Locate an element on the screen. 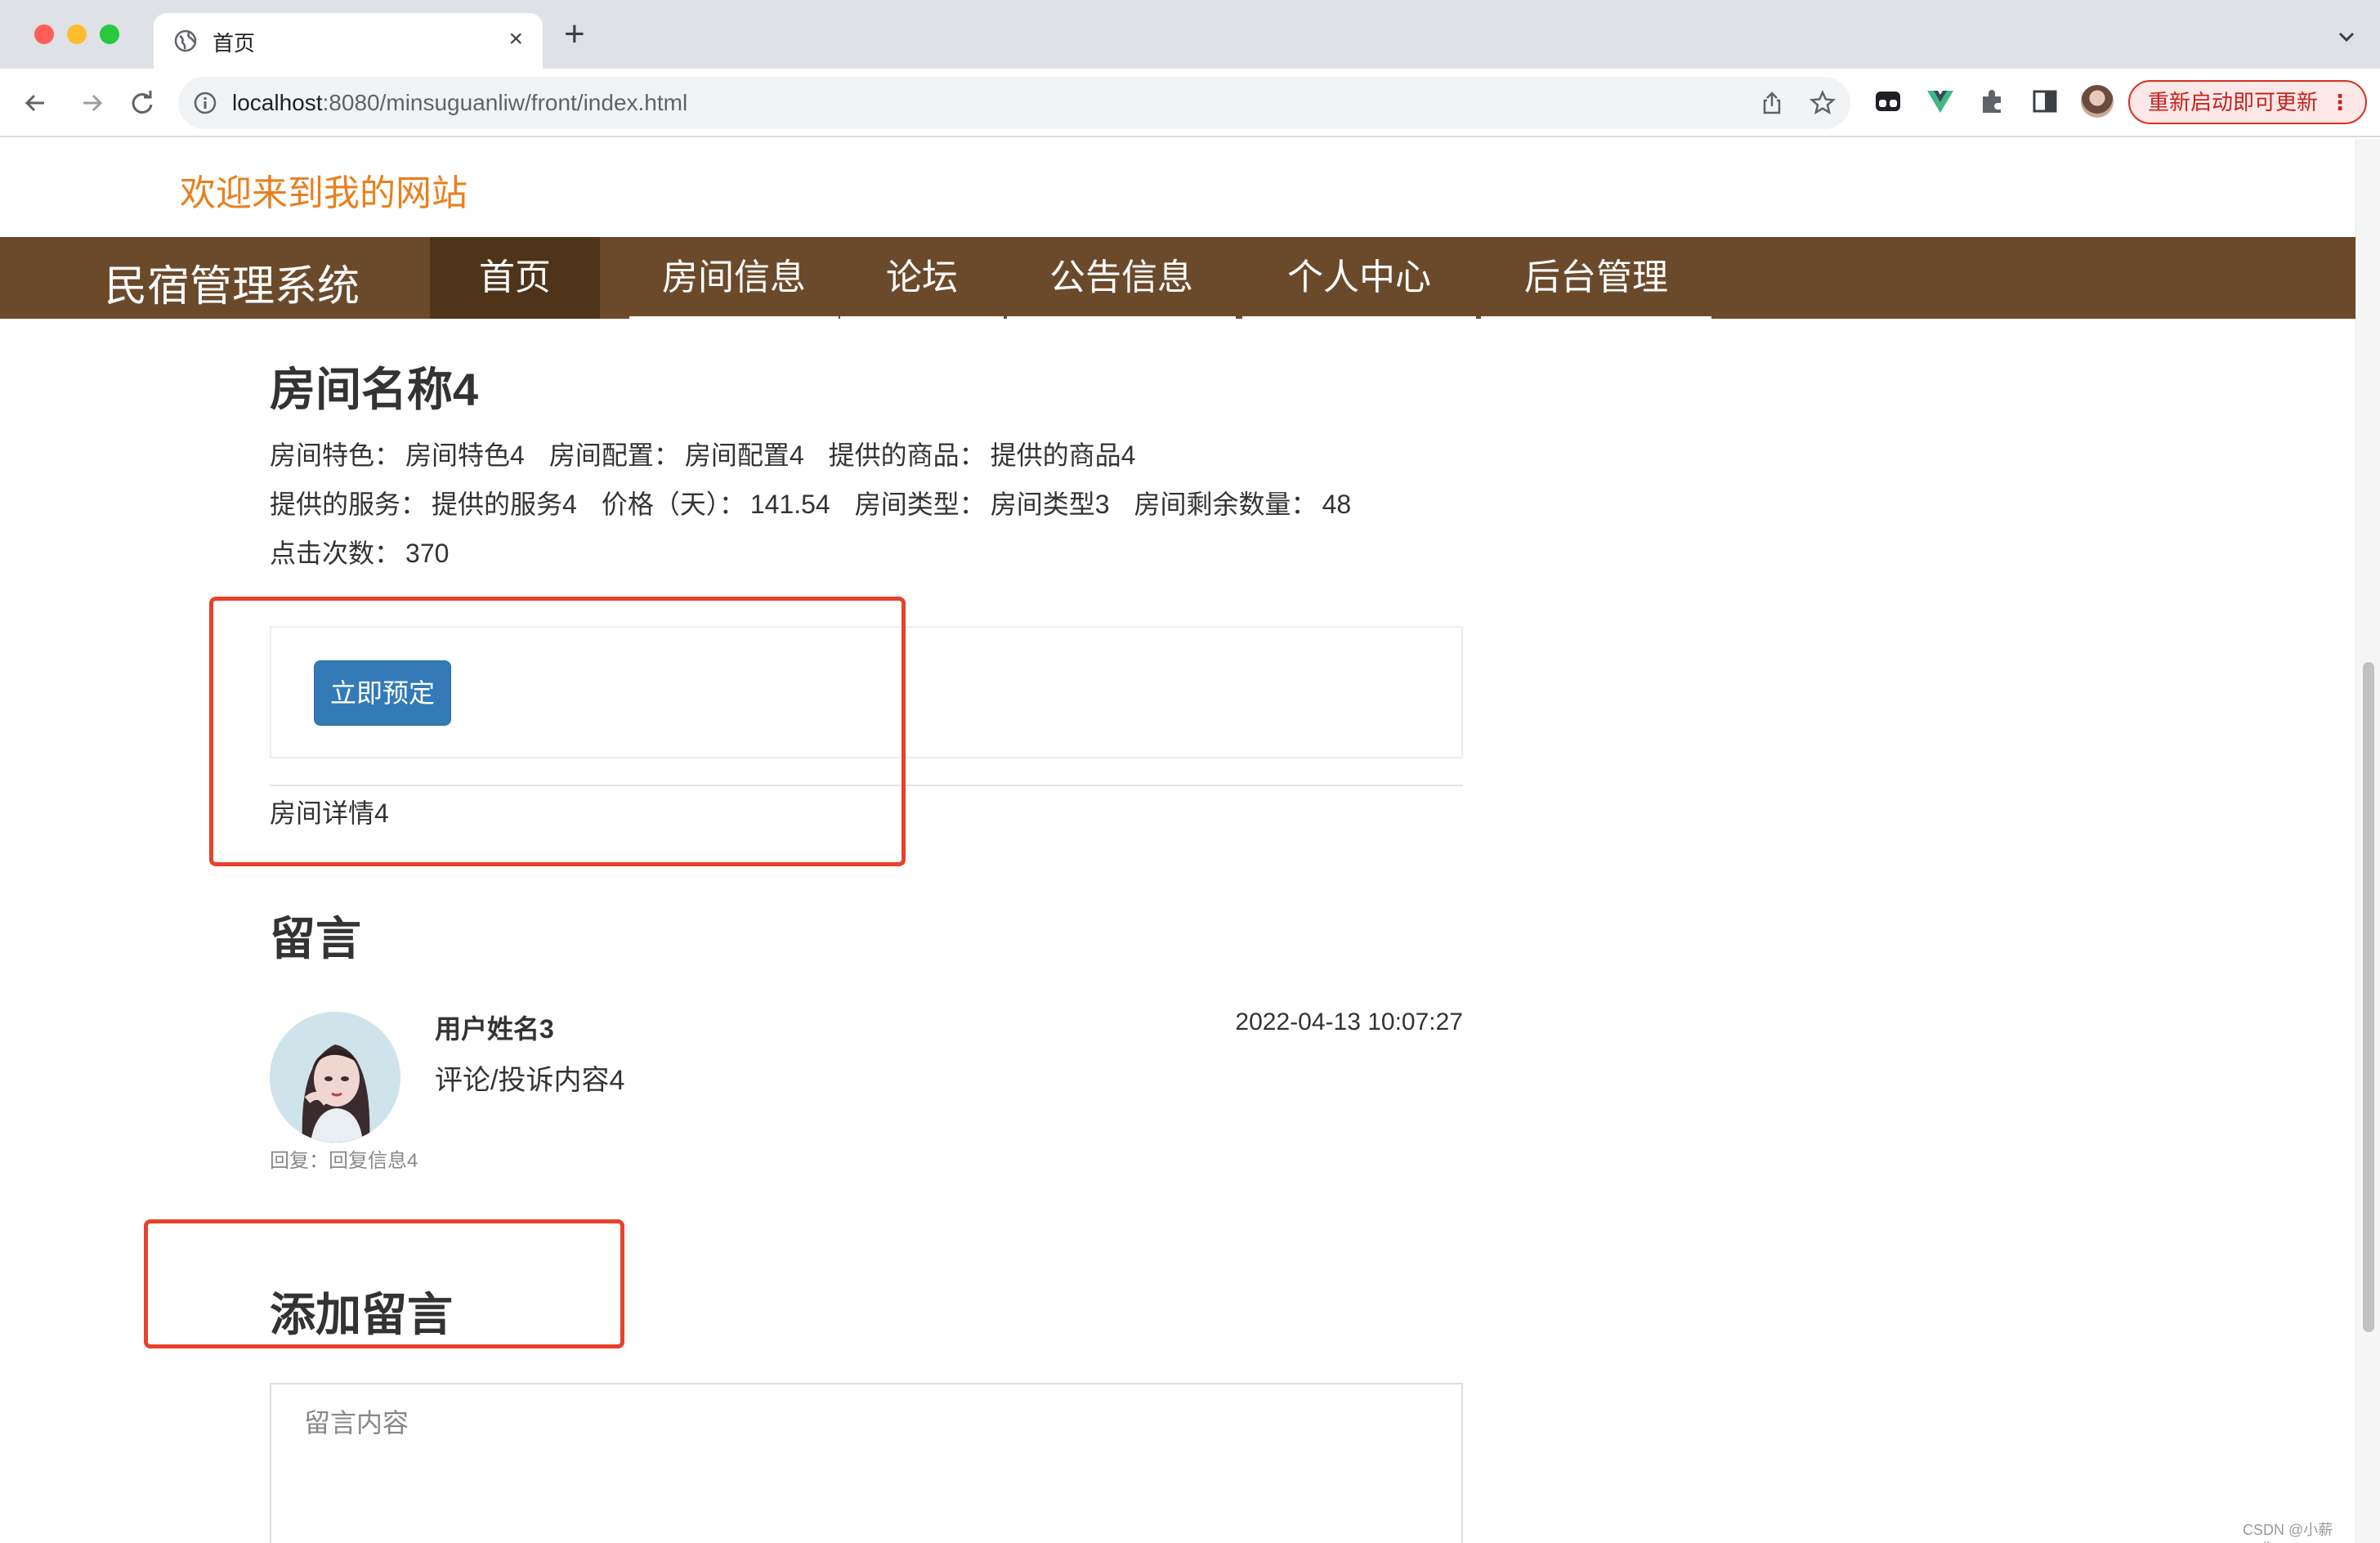 This screenshot has width=2380, height=1543. price-label: 价格（天）： is located at coordinates (673, 504).